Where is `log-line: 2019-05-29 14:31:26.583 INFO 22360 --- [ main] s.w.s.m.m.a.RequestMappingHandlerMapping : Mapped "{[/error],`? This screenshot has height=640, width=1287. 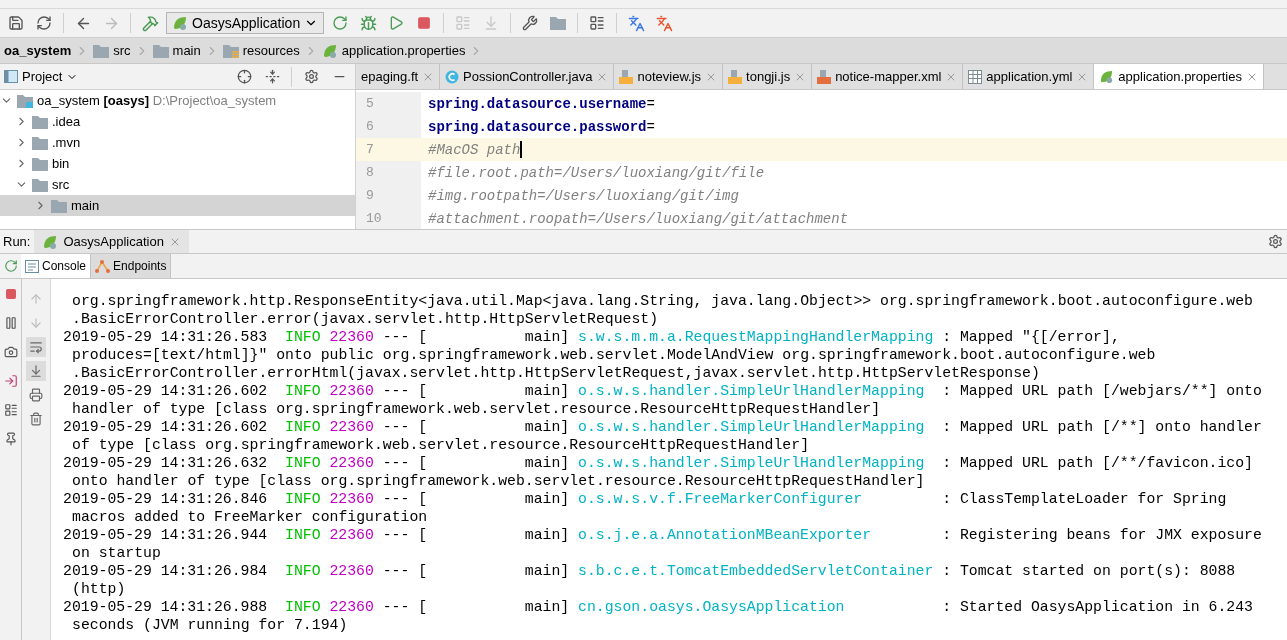
log-line: 2019-05-29 14:31:26.583 INFO 22360 --- [ main] s.w.s.m.m.a.RequestMappingHandlerMapping : Mapped "{[/error], is located at coordinates (591, 337).